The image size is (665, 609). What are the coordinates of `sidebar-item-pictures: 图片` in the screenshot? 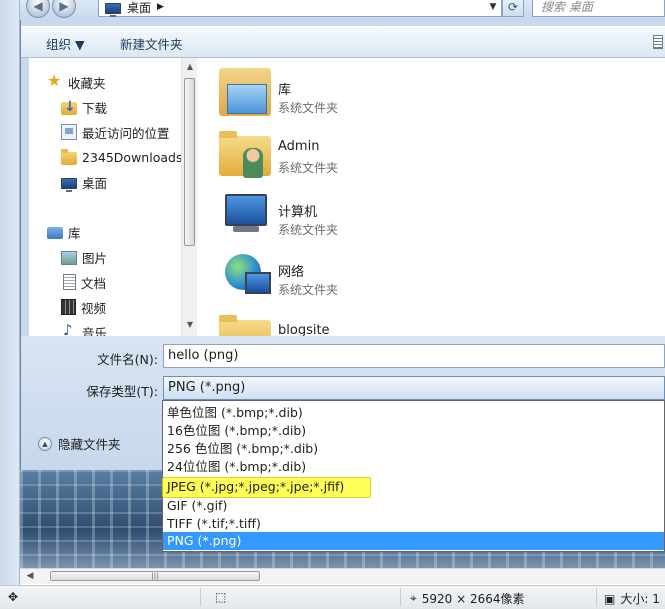 It's located at (84, 257).